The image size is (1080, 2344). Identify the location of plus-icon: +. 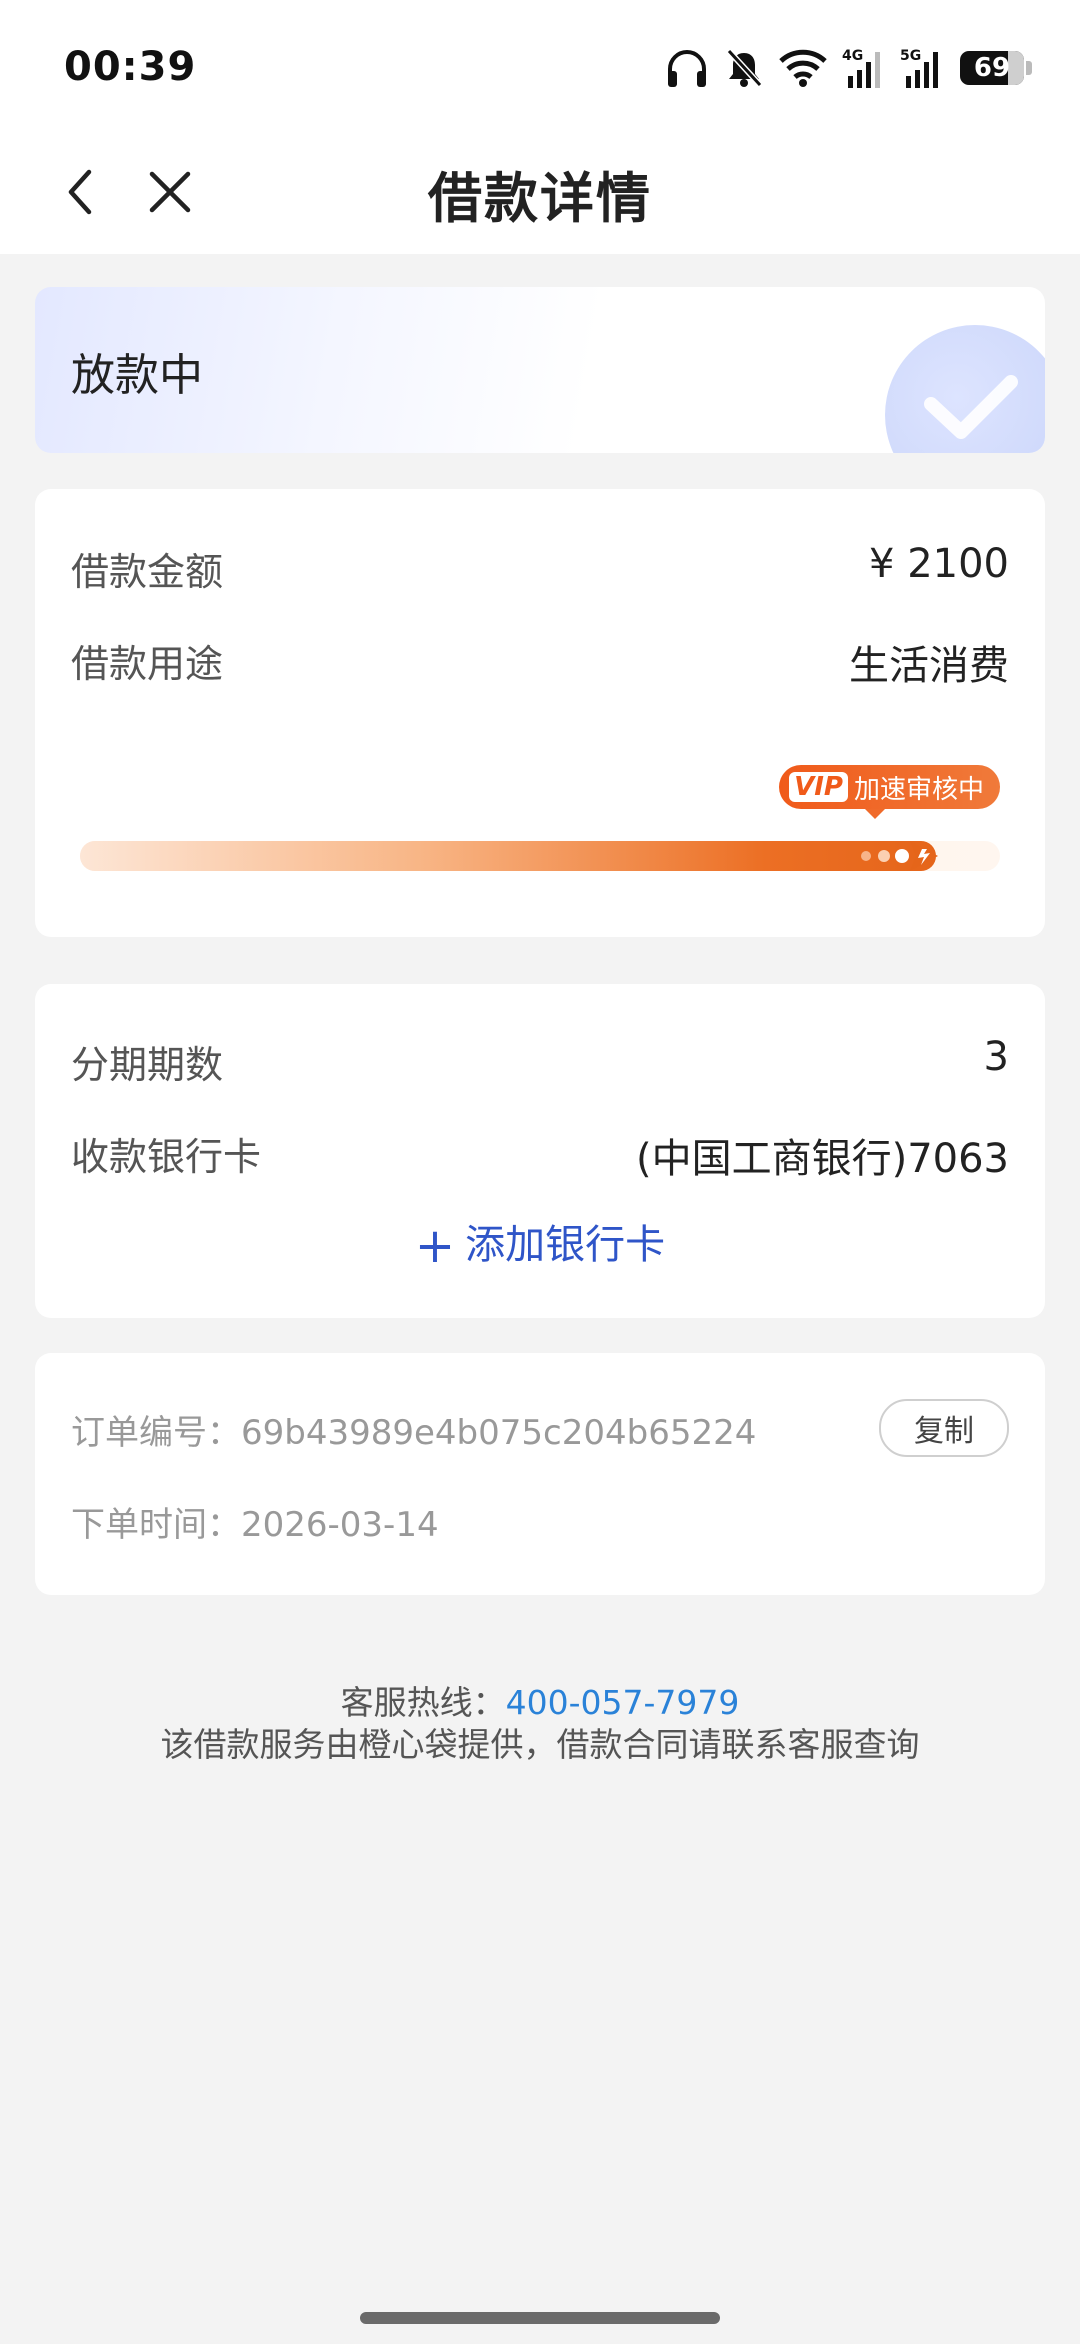
(435, 1246).